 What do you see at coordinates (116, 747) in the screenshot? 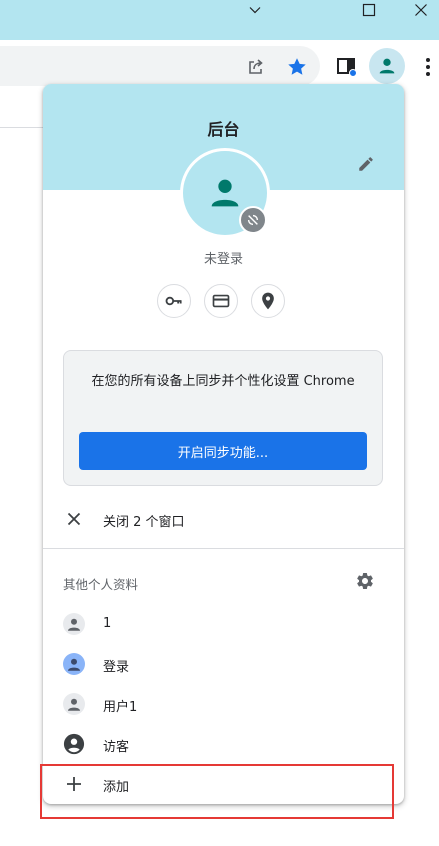
I see `profile-item-label: 访客` at bounding box center [116, 747].